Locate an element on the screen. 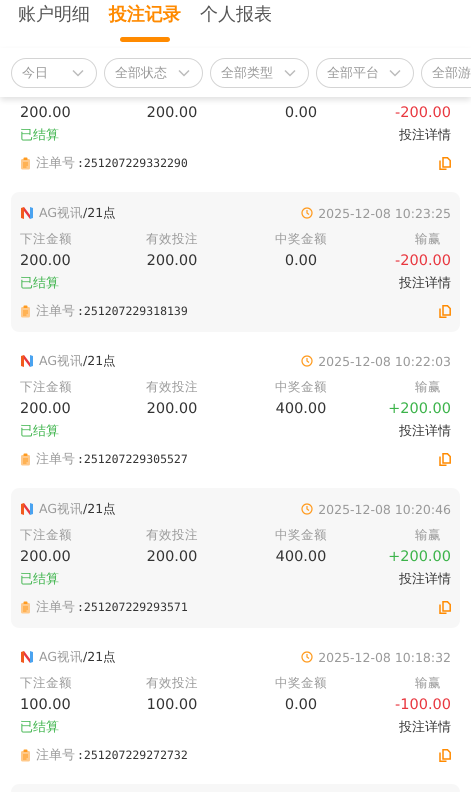 The width and height of the screenshot is (471, 792). tab: 账户明细 is located at coordinates (54, 15).